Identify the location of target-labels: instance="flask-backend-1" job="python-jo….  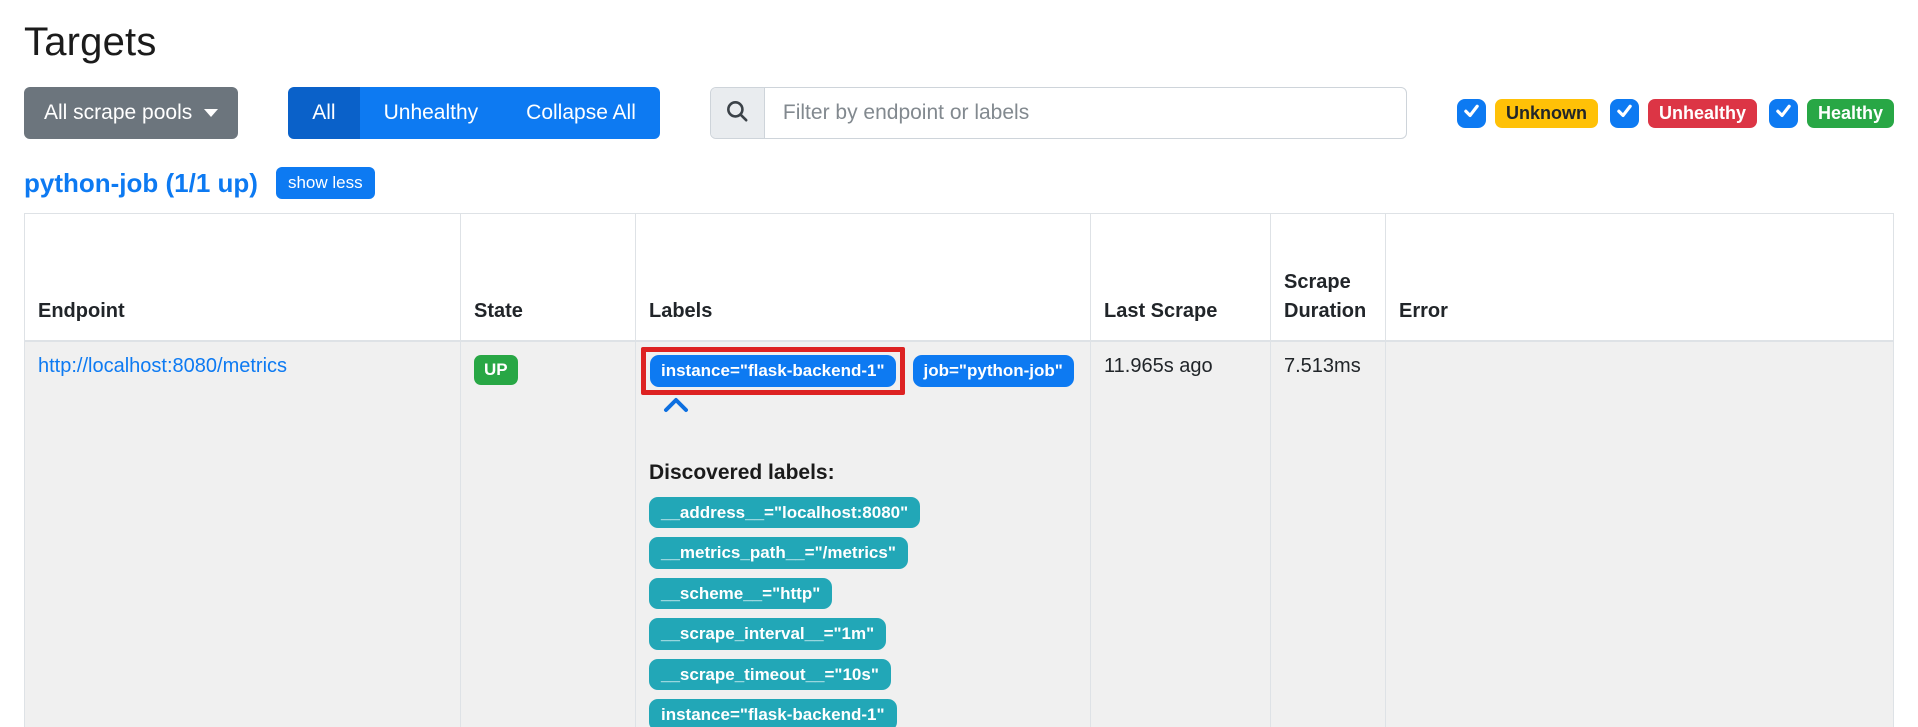
(859, 371).